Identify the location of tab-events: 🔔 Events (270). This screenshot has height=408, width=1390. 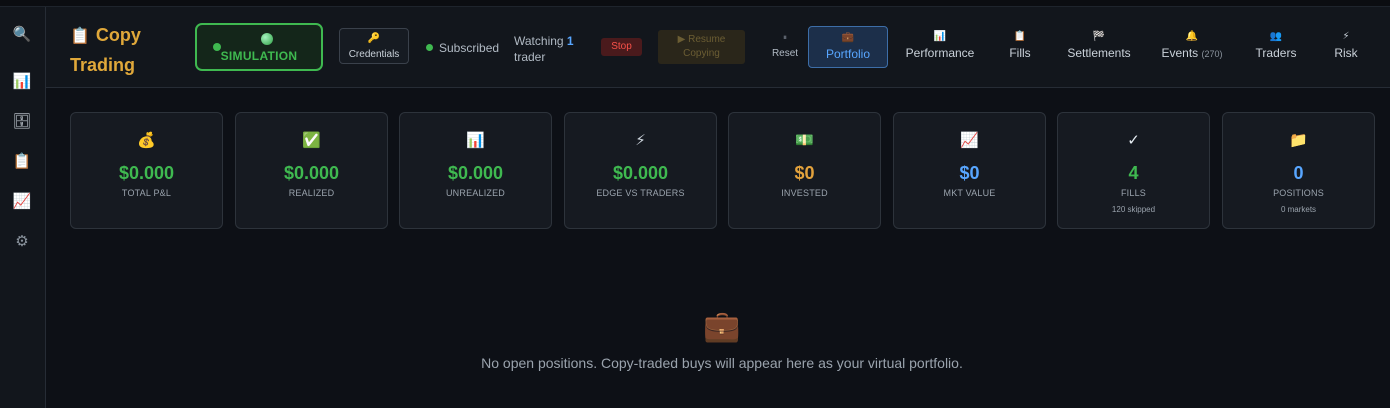
(1192, 47).